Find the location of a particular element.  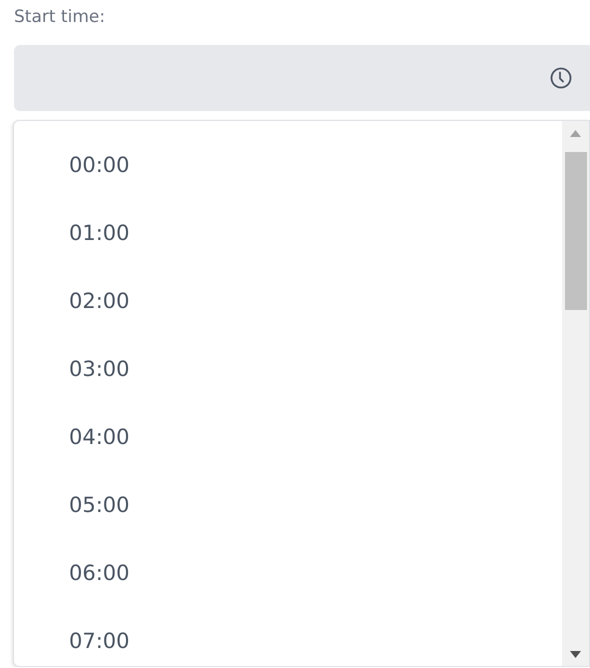

time-option: 04:00 is located at coordinates (99, 437).